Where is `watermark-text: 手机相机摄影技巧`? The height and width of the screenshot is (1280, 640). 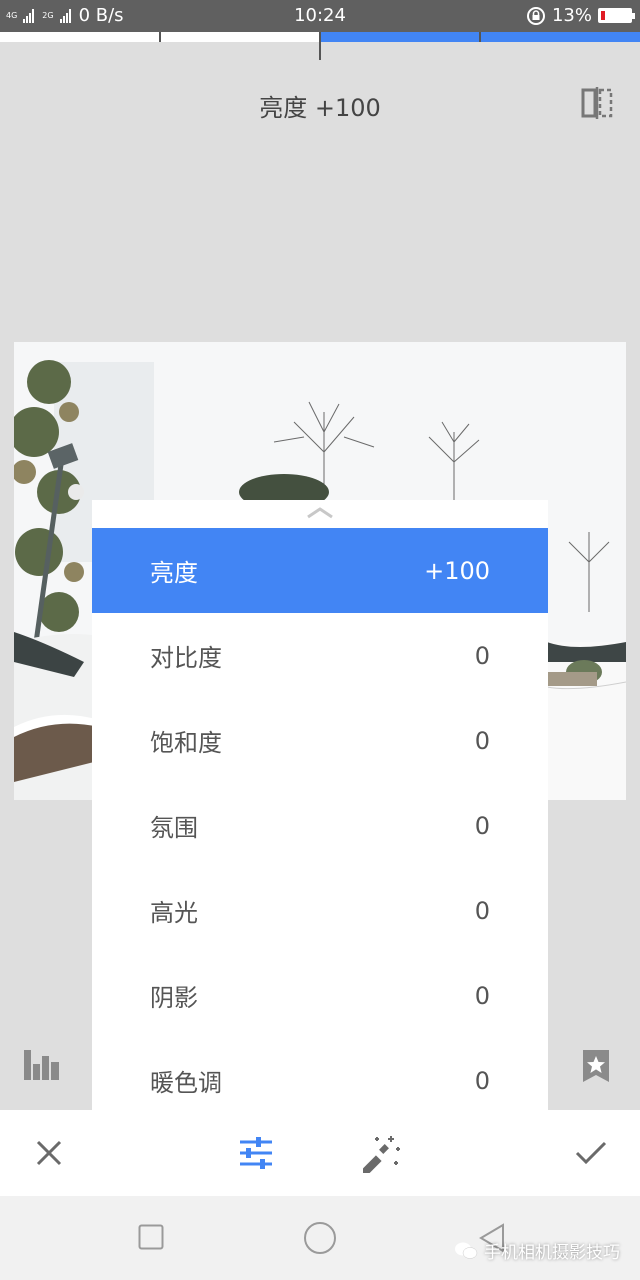
watermark-text: 手机相机摄影技巧 is located at coordinates (552, 1253).